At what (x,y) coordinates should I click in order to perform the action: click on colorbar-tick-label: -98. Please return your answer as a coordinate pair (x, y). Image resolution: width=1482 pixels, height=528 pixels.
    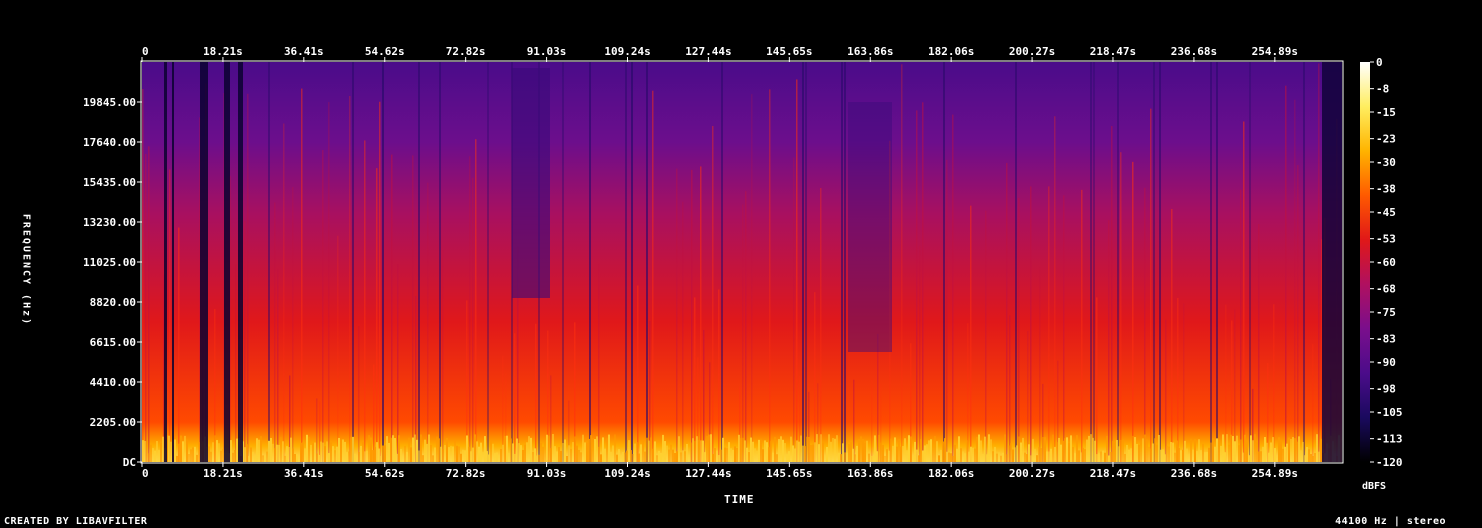
    Looking at the image, I should click on (1386, 389).